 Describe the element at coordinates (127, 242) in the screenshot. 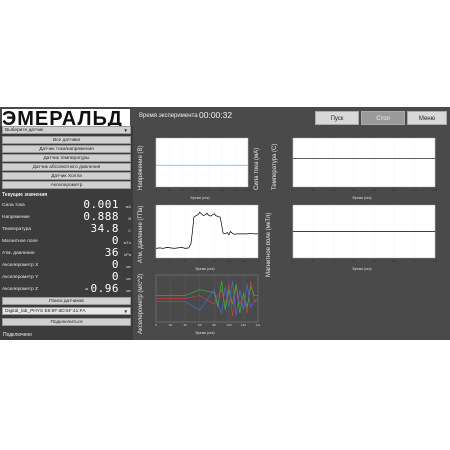

I see `value-unit: мТл` at that location.